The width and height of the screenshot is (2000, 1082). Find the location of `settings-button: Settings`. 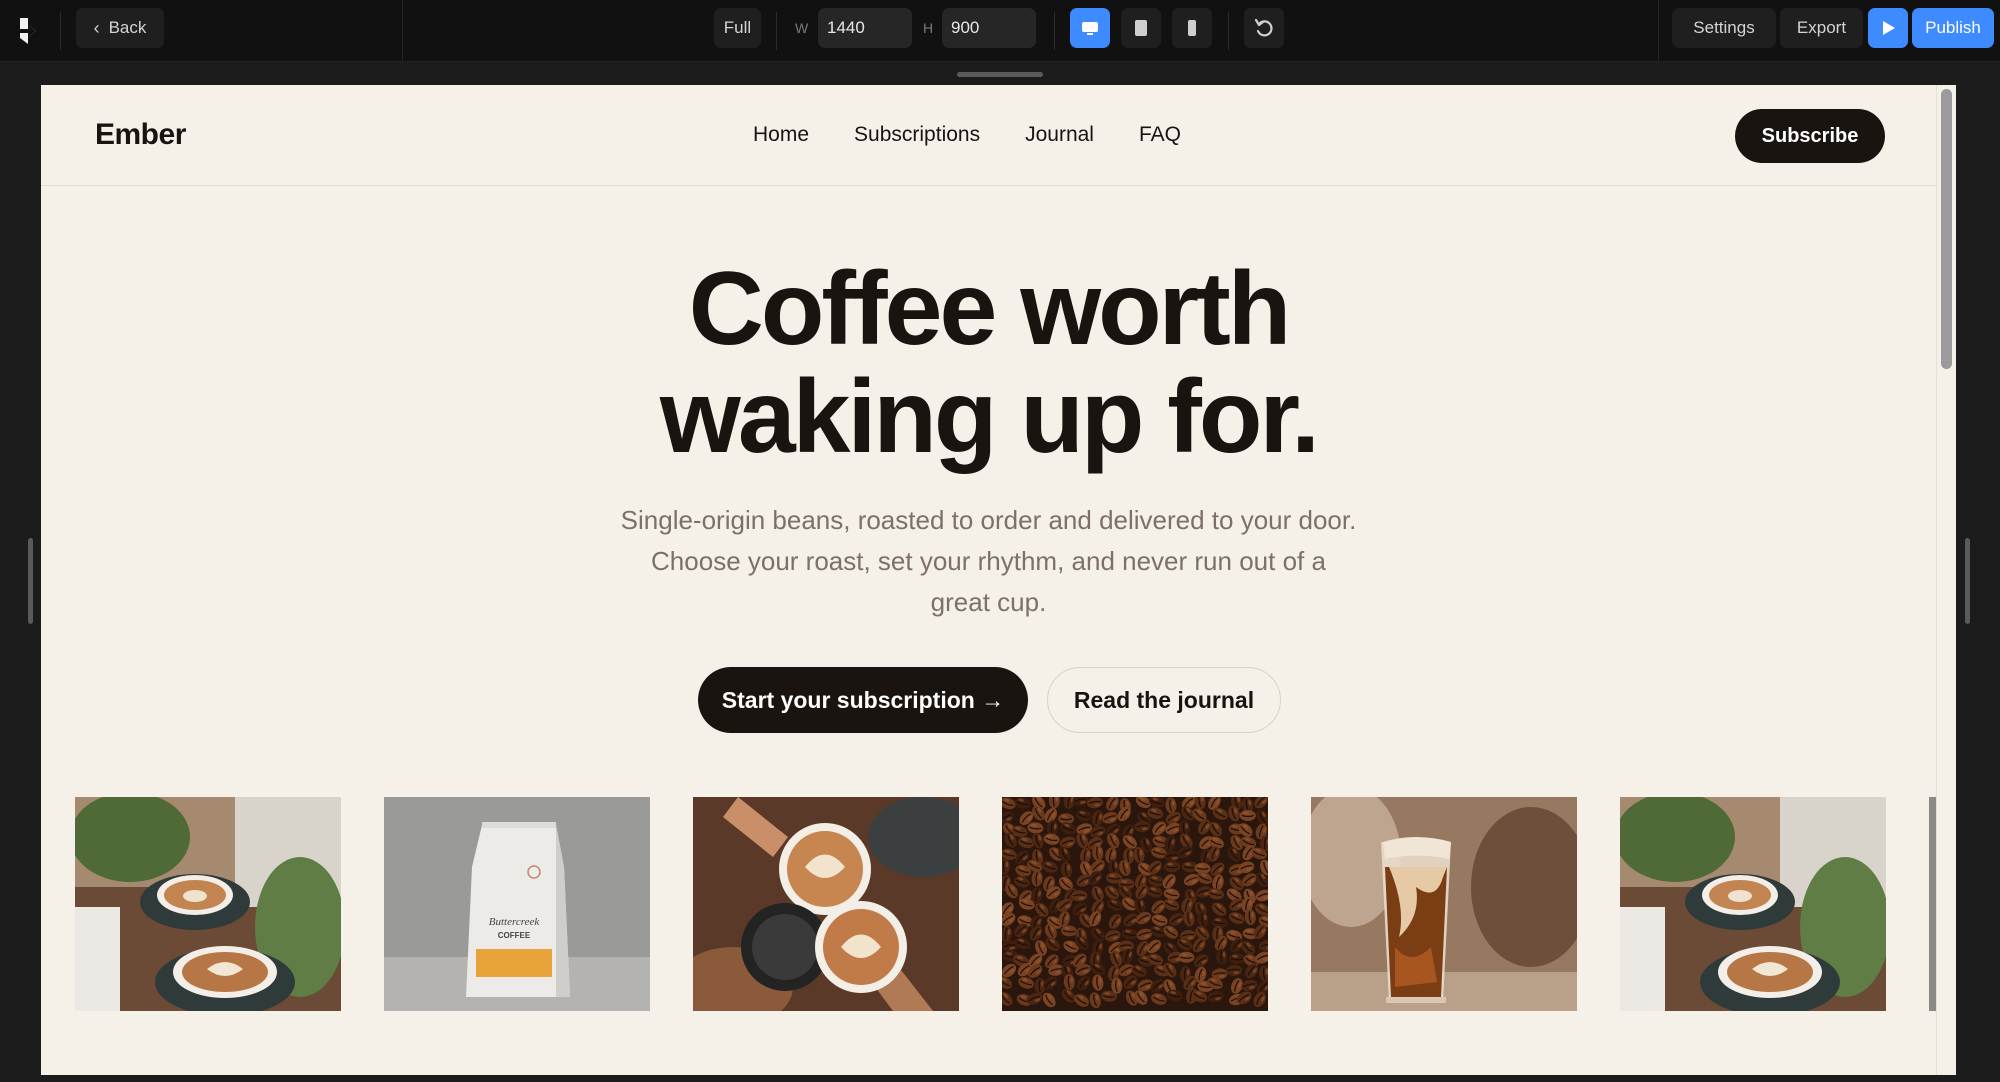

settings-button: Settings is located at coordinates (1724, 28).